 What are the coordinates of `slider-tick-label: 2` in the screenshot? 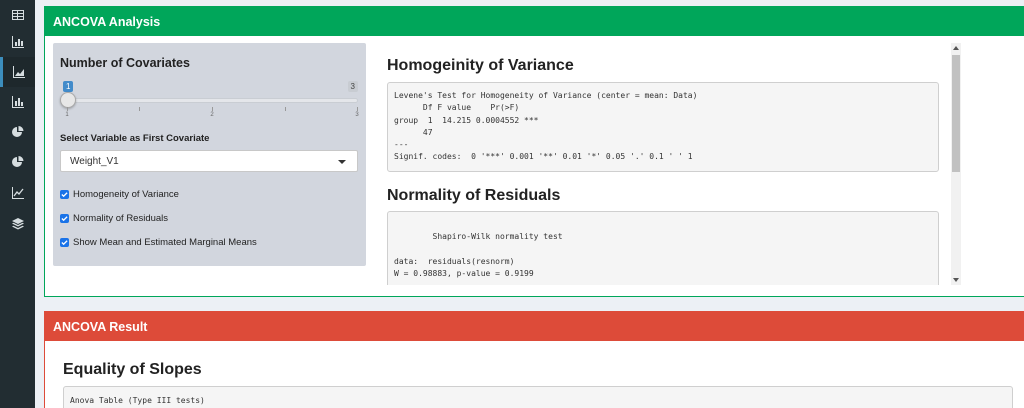 It's located at (212, 115).